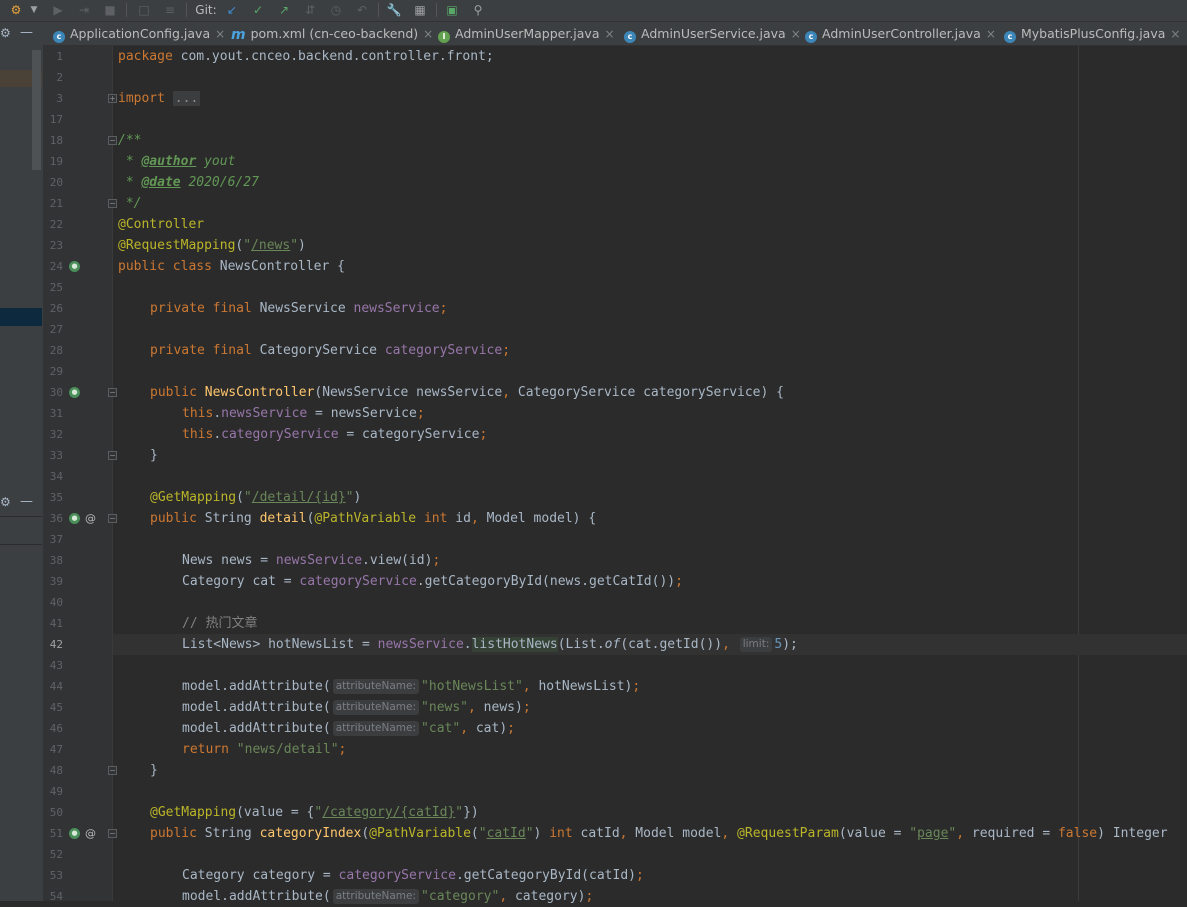 The height and width of the screenshot is (907, 1187). Describe the element at coordinates (161, 224) in the screenshot. I see `code-line: @Controller` at that location.